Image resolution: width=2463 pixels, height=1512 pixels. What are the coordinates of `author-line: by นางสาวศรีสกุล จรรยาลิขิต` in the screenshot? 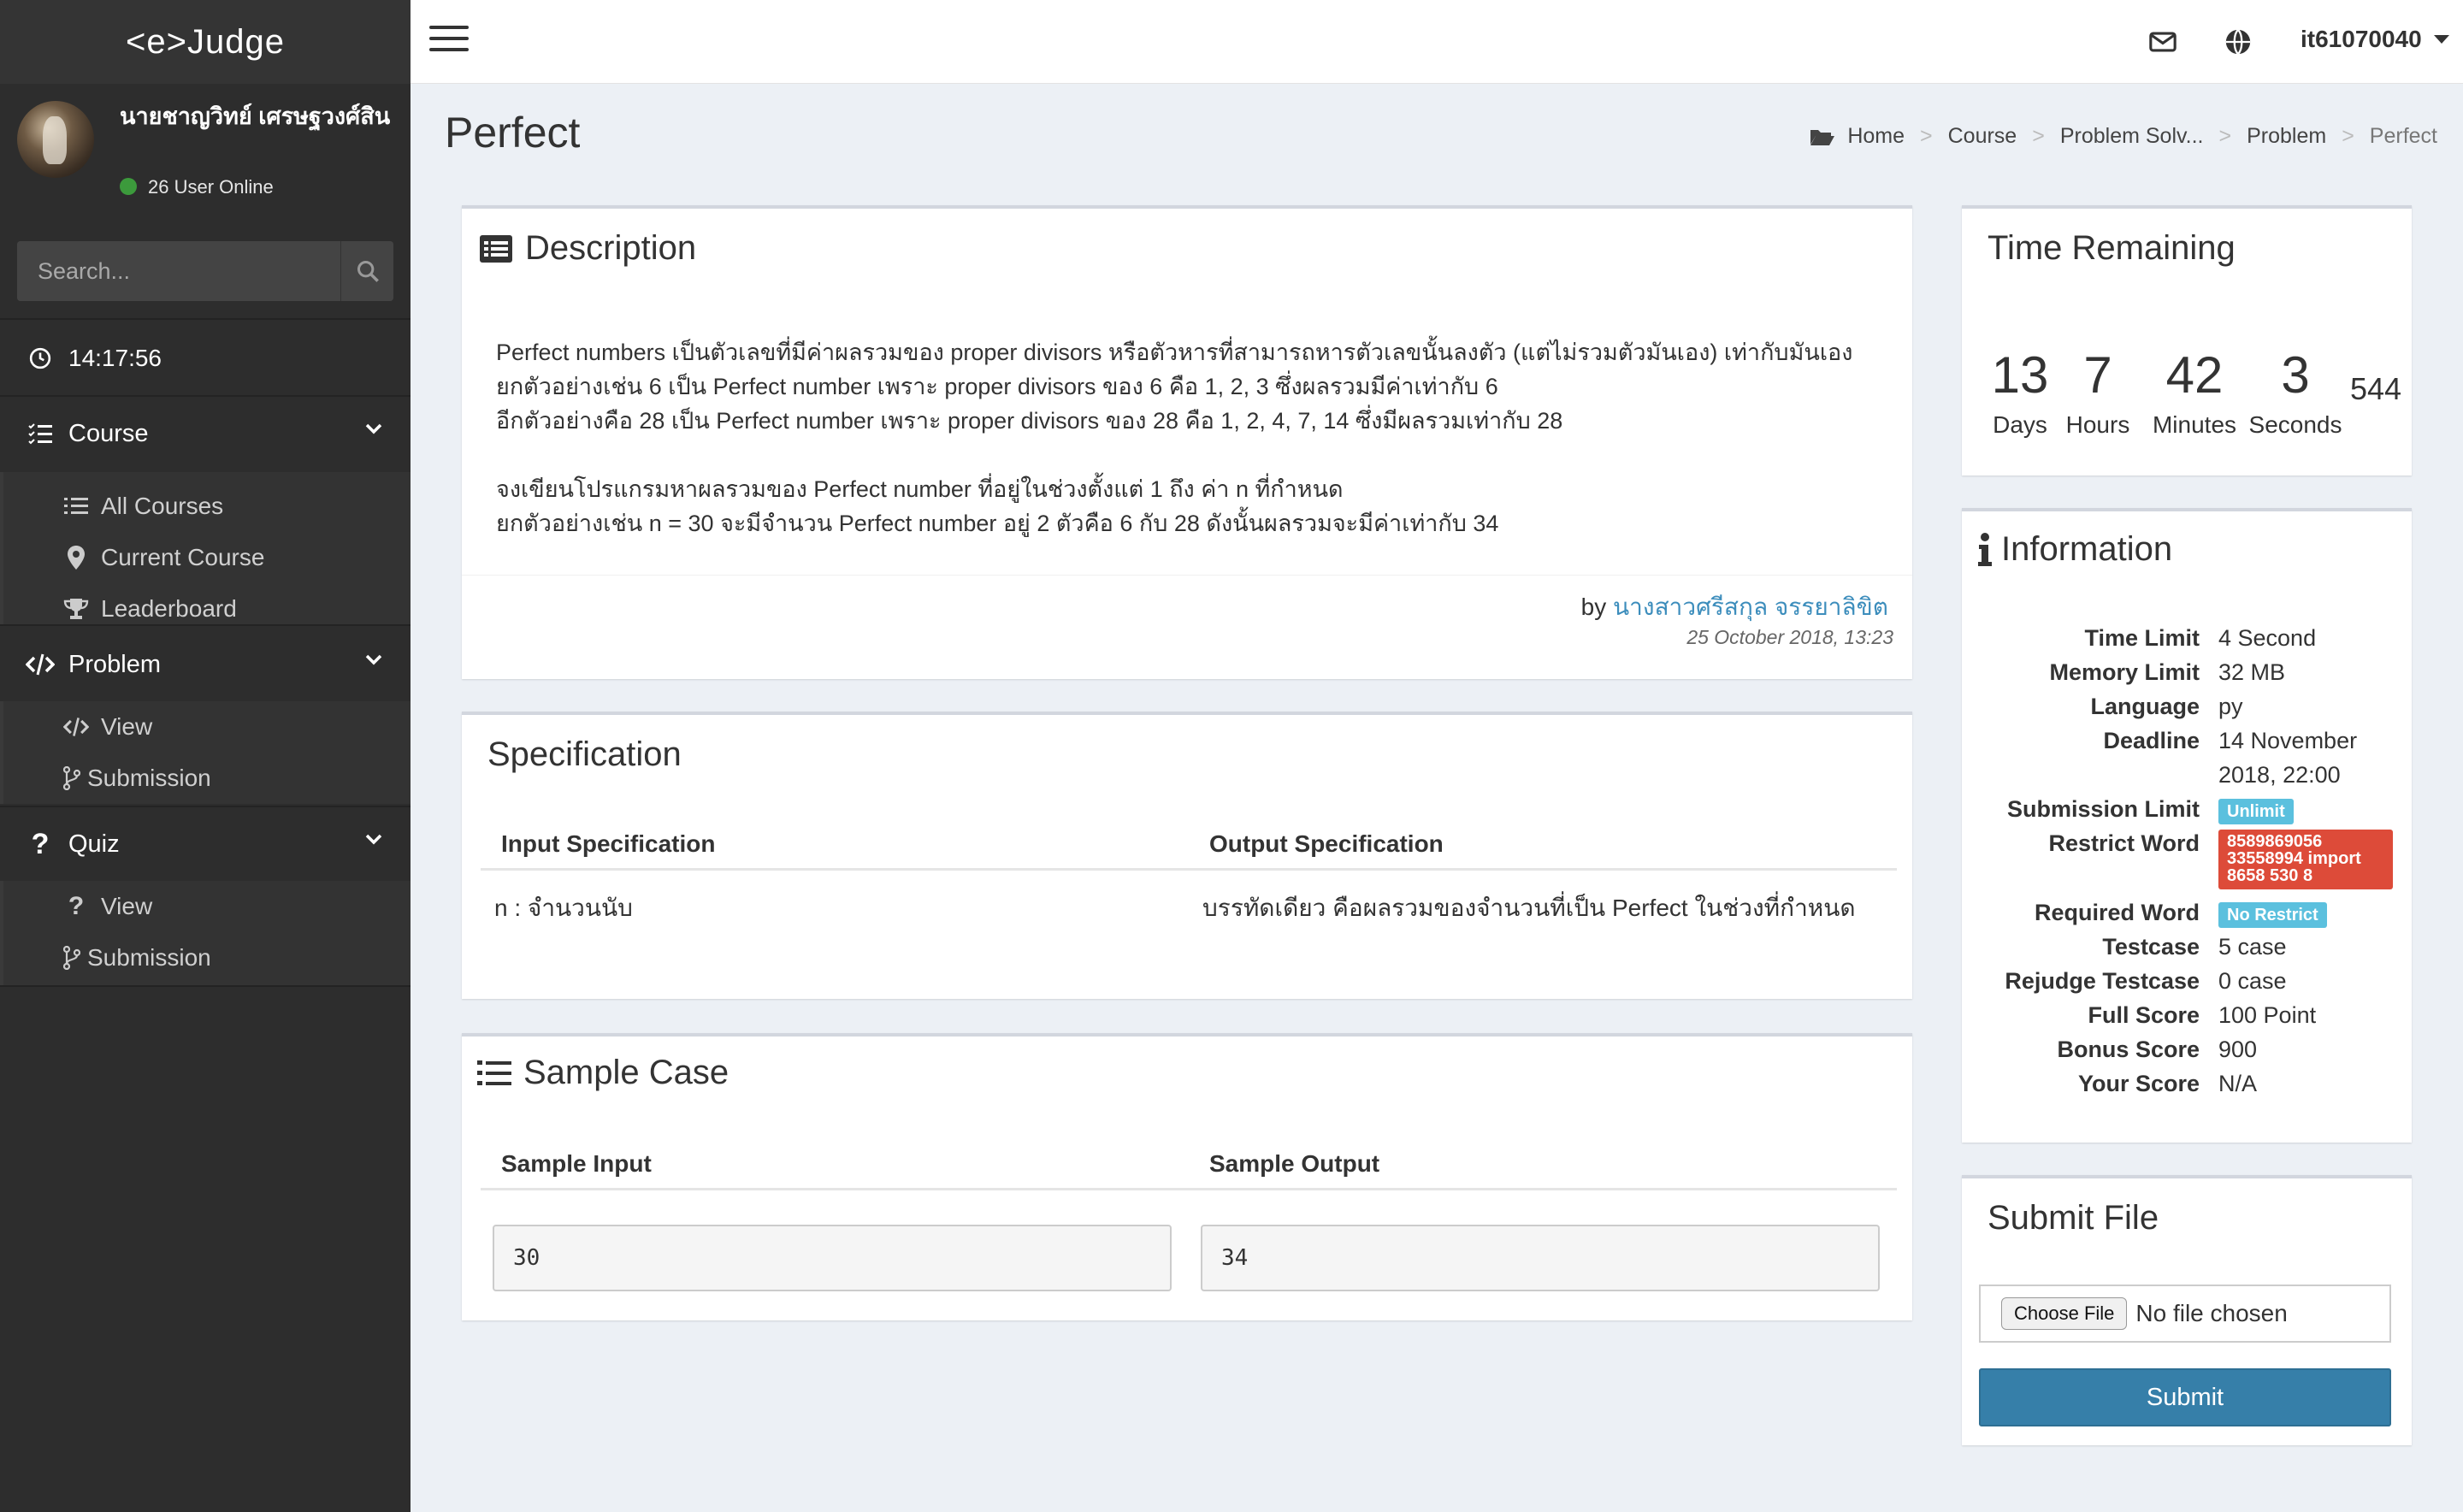 It's located at (1734, 607).